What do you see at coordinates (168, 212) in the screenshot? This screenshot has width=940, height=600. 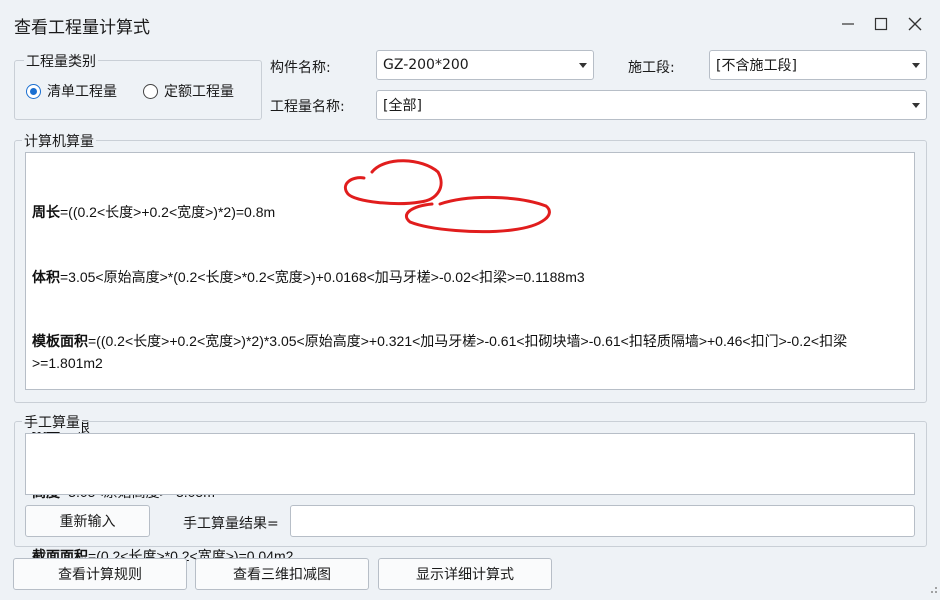 I see `formula-line-expr: =((0.2<长度>+0.2<宽度>)*2)=0.8m` at bounding box center [168, 212].